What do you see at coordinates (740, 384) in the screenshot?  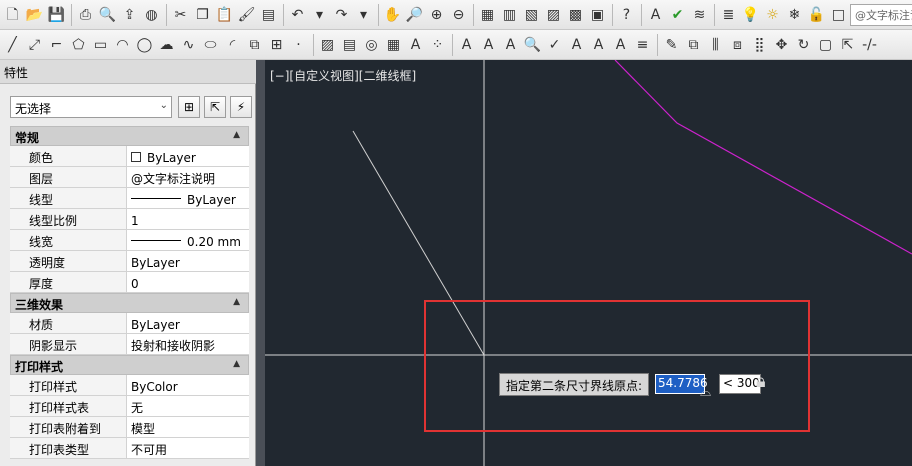 I see `dimension-angle-input: < 300°` at bounding box center [740, 384].